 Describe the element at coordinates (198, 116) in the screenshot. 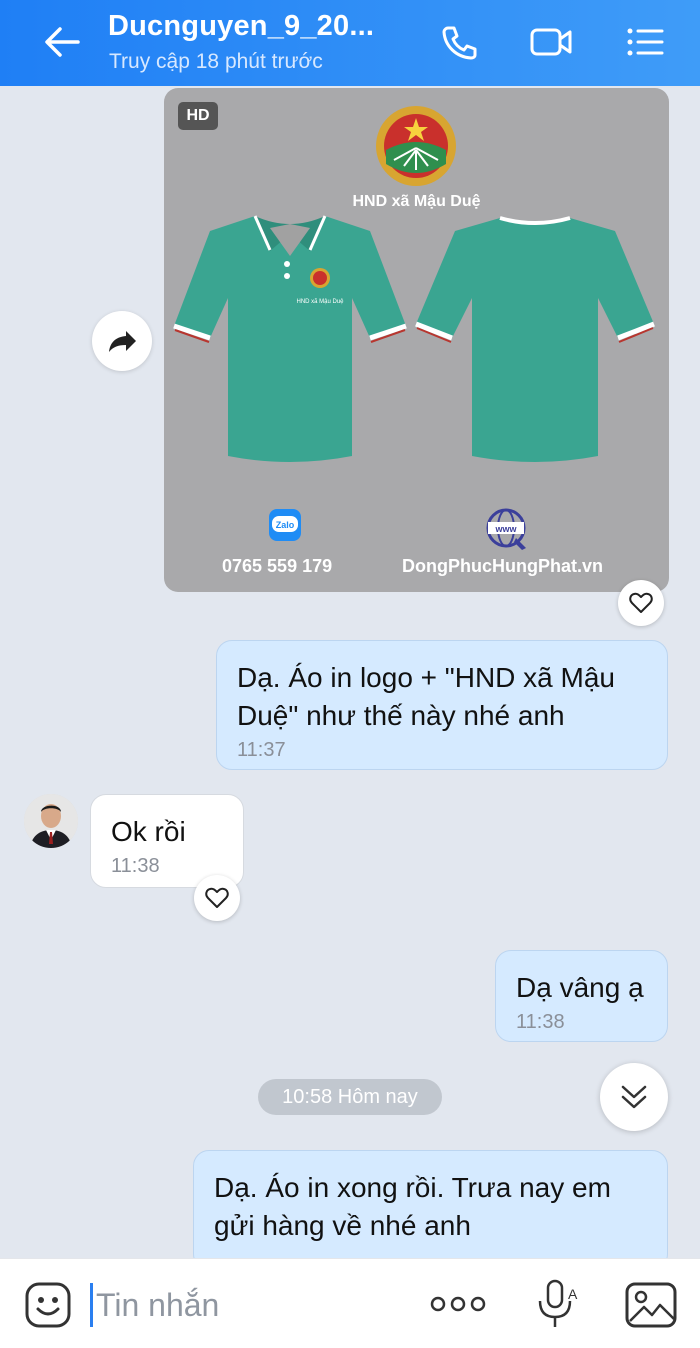

I see `hd-badge: HD` at that location.